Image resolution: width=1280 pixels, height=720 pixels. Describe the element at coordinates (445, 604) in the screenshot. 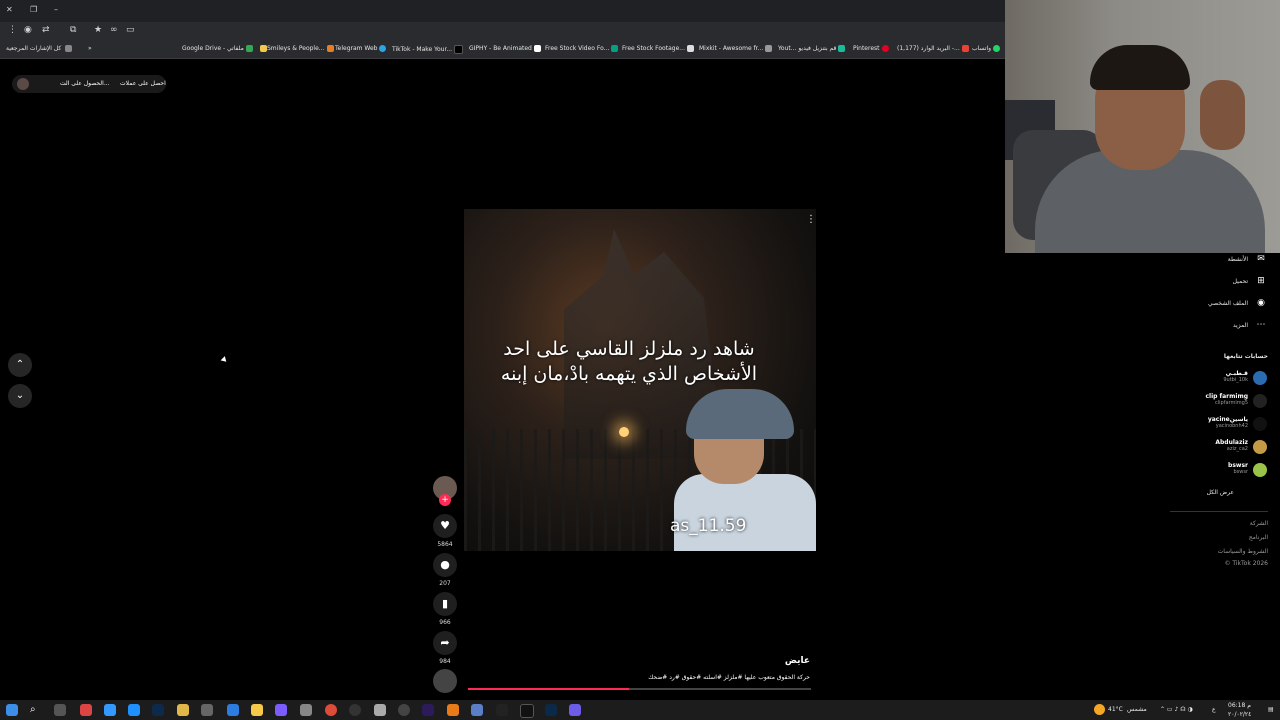

I see `bookmark-icon: ▮` at that location.